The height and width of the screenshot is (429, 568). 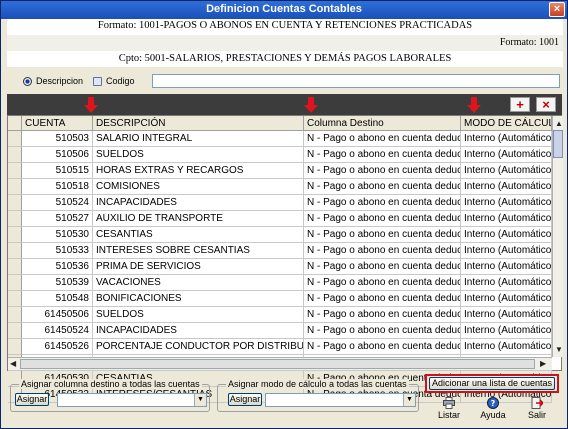 What do you see at coordinates (57, 347) in the screenshot?
I see `cell-cuenta: 61450526` at bounding box center [57, 347].